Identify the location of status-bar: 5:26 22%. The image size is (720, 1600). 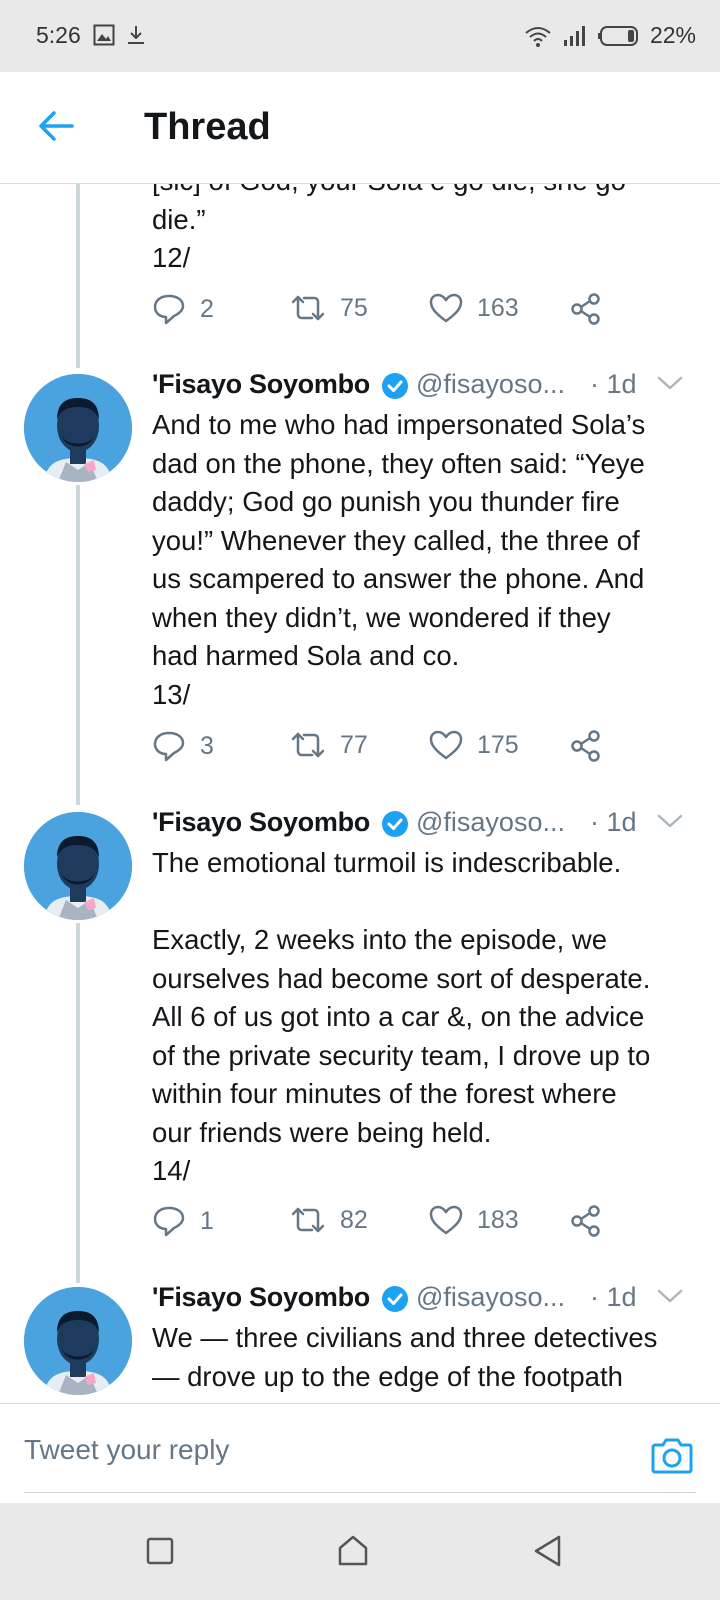
(360, 36).